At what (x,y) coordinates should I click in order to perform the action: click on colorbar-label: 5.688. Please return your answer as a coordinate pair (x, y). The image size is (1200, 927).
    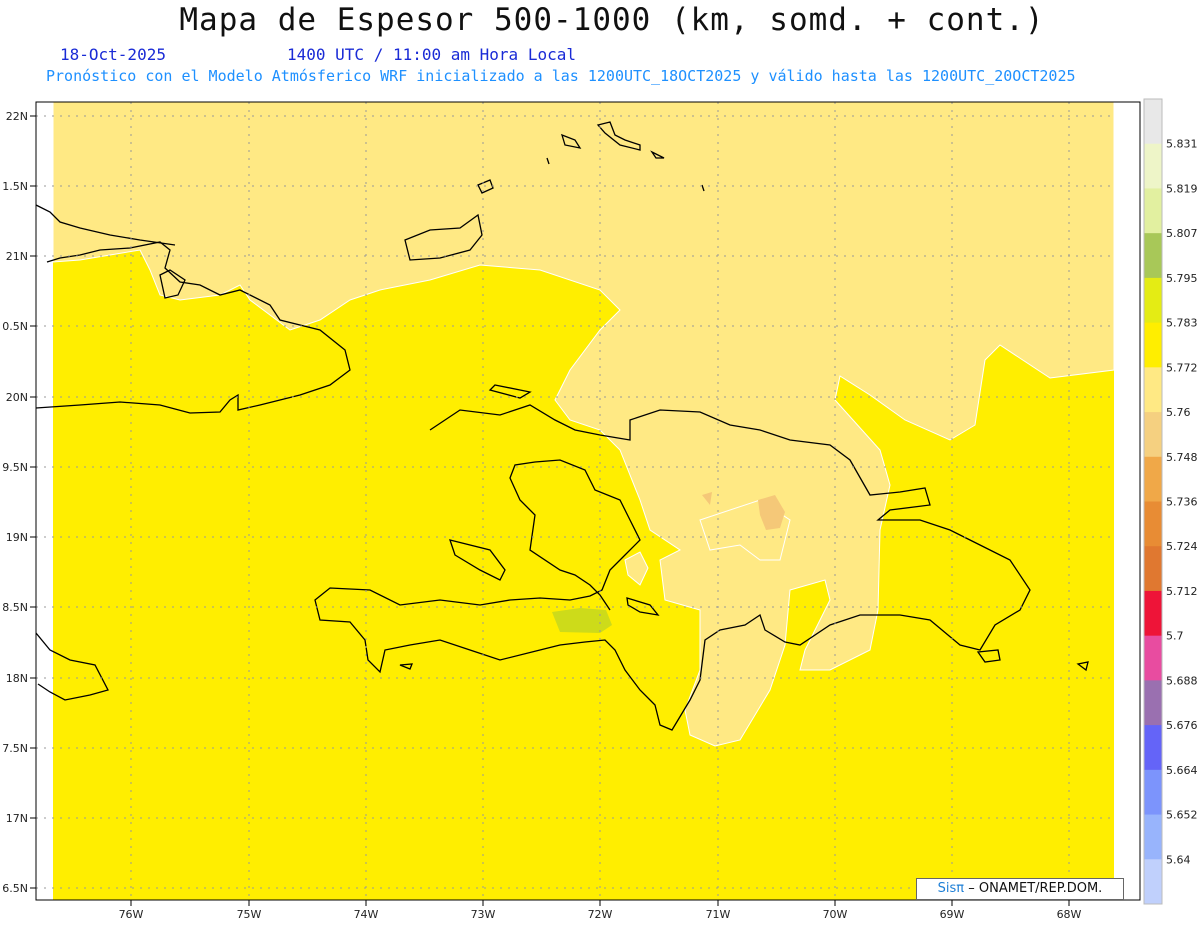
    Looking at the image, I should click on (1182, 680).